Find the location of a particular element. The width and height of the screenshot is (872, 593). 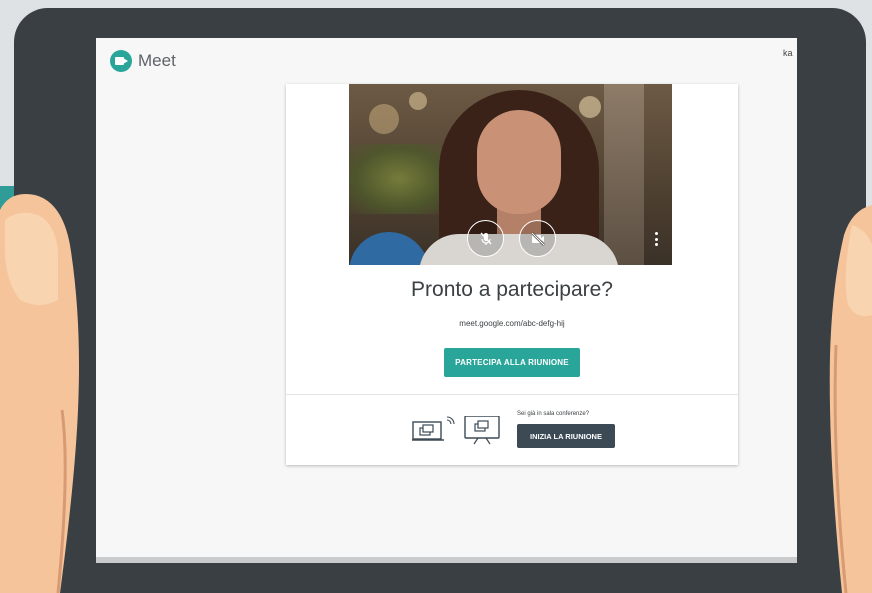

person-face is located at coordinates (519, 162).